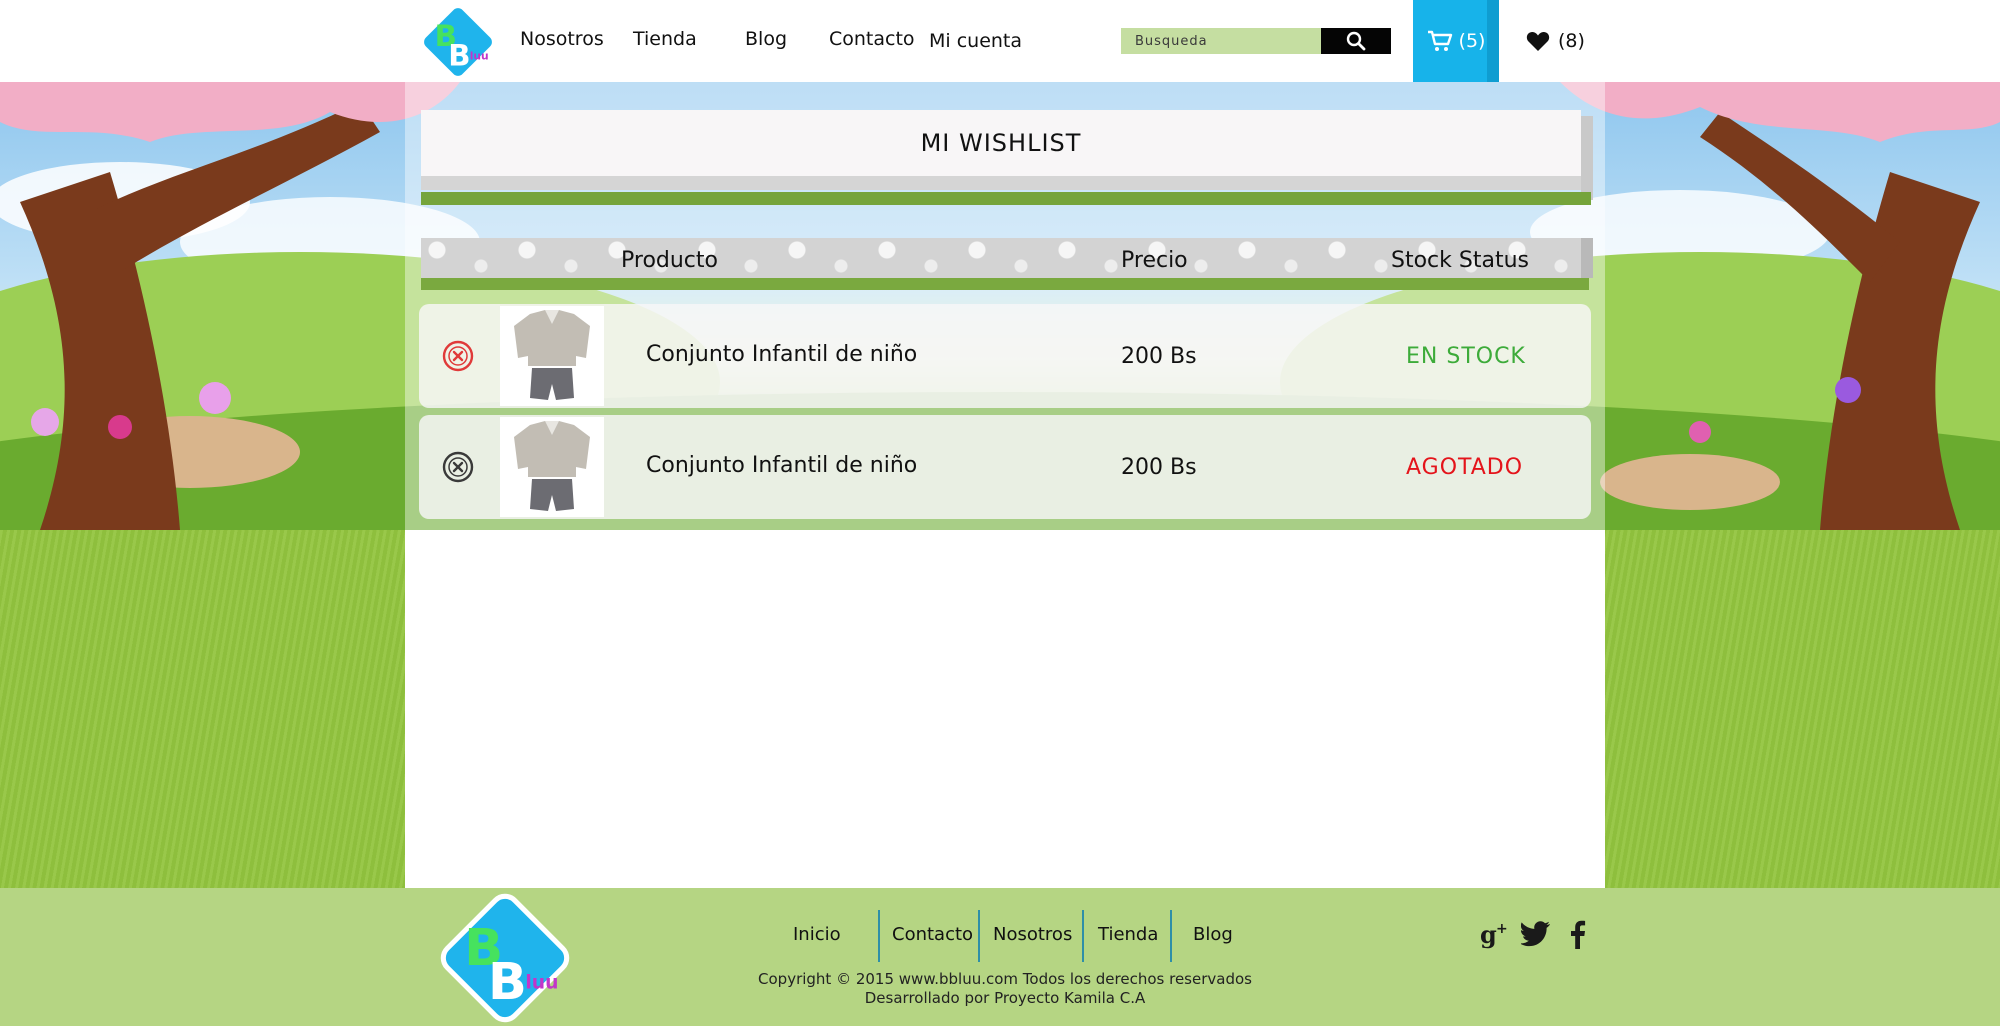 The image size is (2000, 1026). What do you see at coordinates (562, 39) in the screenshot?
I see `nav-nosotros: Nosotros` at bounding box center [562, 39].